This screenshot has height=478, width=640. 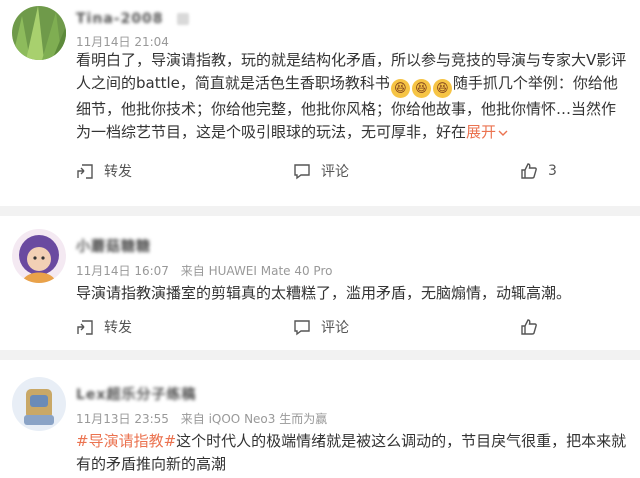 I want to click on action-bar: 转发 评论, so click(x=320, y=336).